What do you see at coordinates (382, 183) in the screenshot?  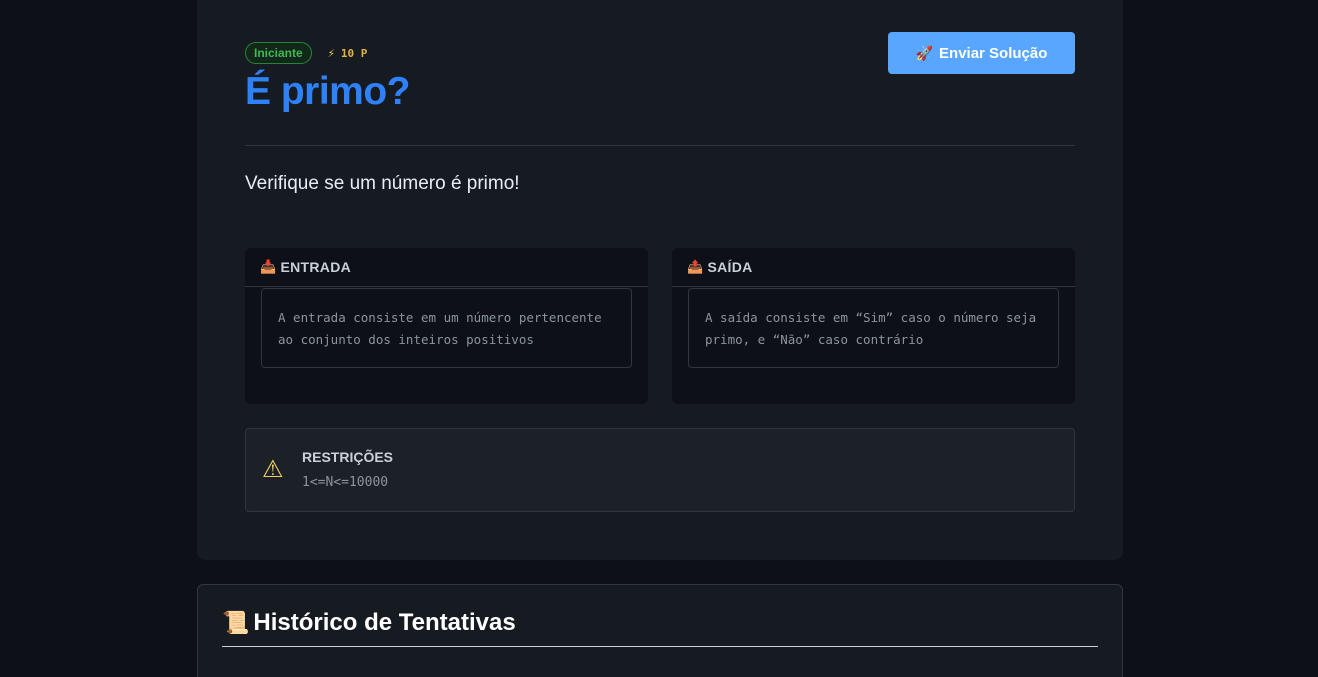 I see `problem-description: Verifique se um número é primo!` at bounding box center [382, 183].